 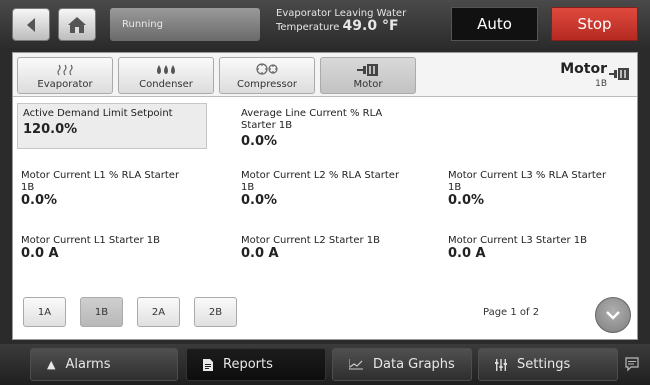 I want to click on home-icon, so click(x=77, y=24).